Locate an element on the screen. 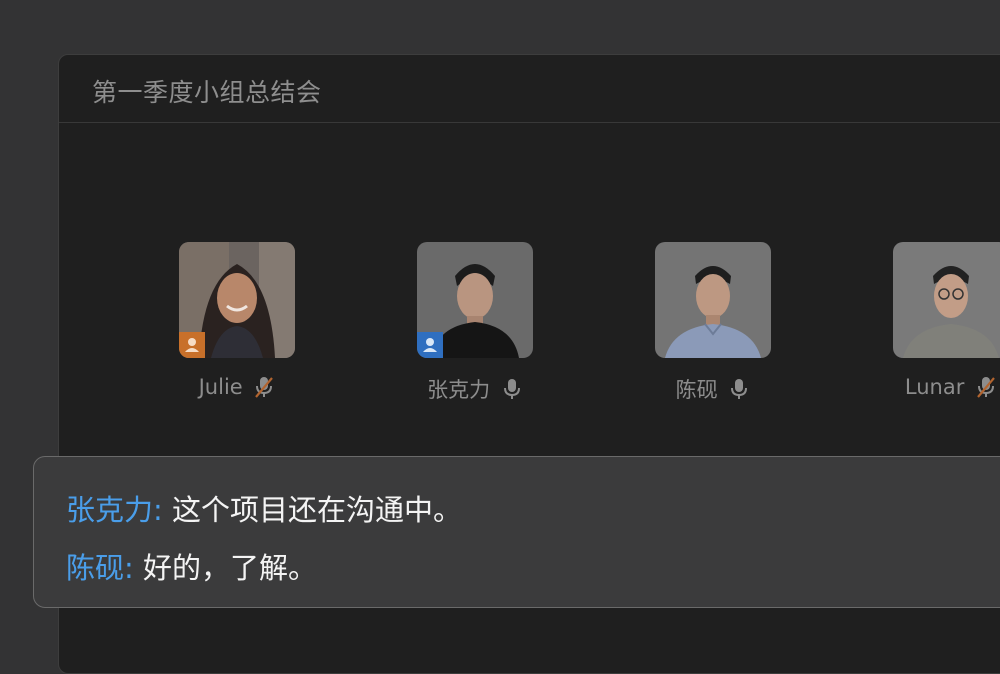 The width and height of the screenshot is (1000, 674). participant-name: 陈砚 is located at coordinates (696, 390).